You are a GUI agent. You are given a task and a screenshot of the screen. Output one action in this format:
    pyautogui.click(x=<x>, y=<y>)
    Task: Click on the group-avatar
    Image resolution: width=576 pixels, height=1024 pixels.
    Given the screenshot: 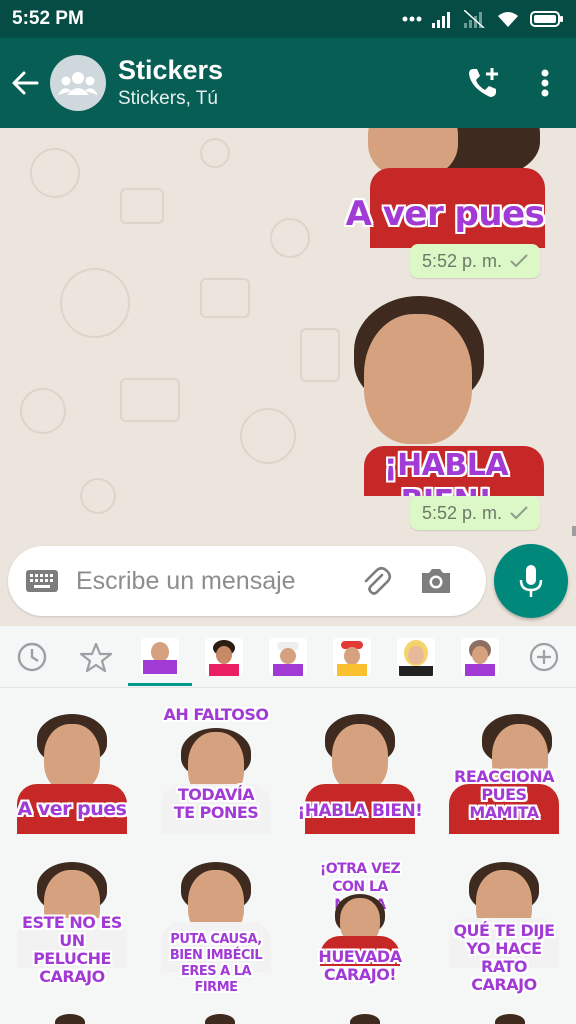 What is the action you would take?
    pyautogui.click(x=78, y=83)
    